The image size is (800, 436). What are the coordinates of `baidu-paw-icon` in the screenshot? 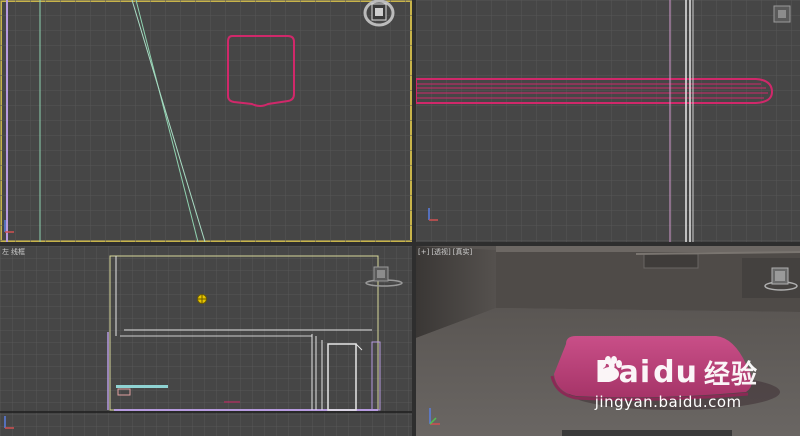 It's located at (610, 368).